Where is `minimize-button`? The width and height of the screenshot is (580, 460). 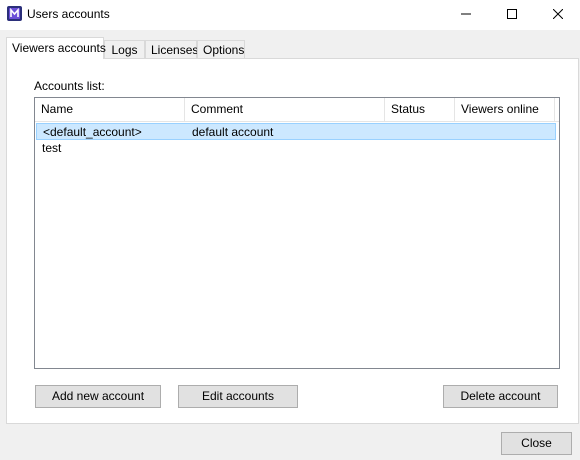 minimize-button is located at coordinates (466, 15).